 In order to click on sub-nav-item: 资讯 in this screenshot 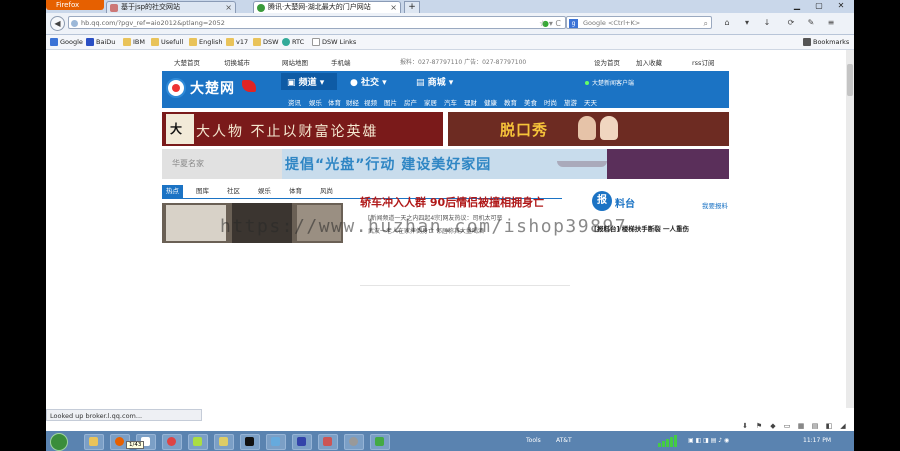, I will do `click(294, 102)`.